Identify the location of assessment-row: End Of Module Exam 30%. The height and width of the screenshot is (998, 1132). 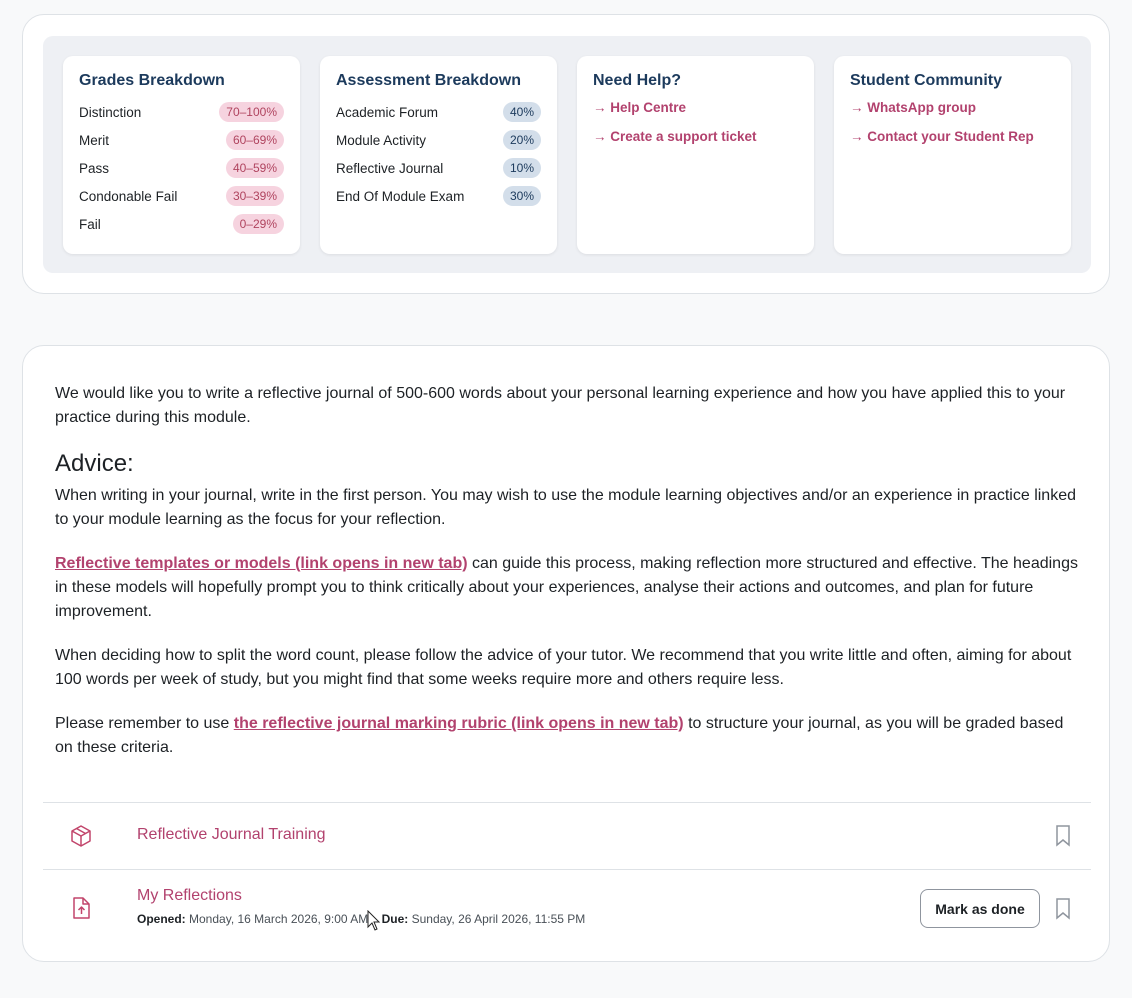
(438, 196).